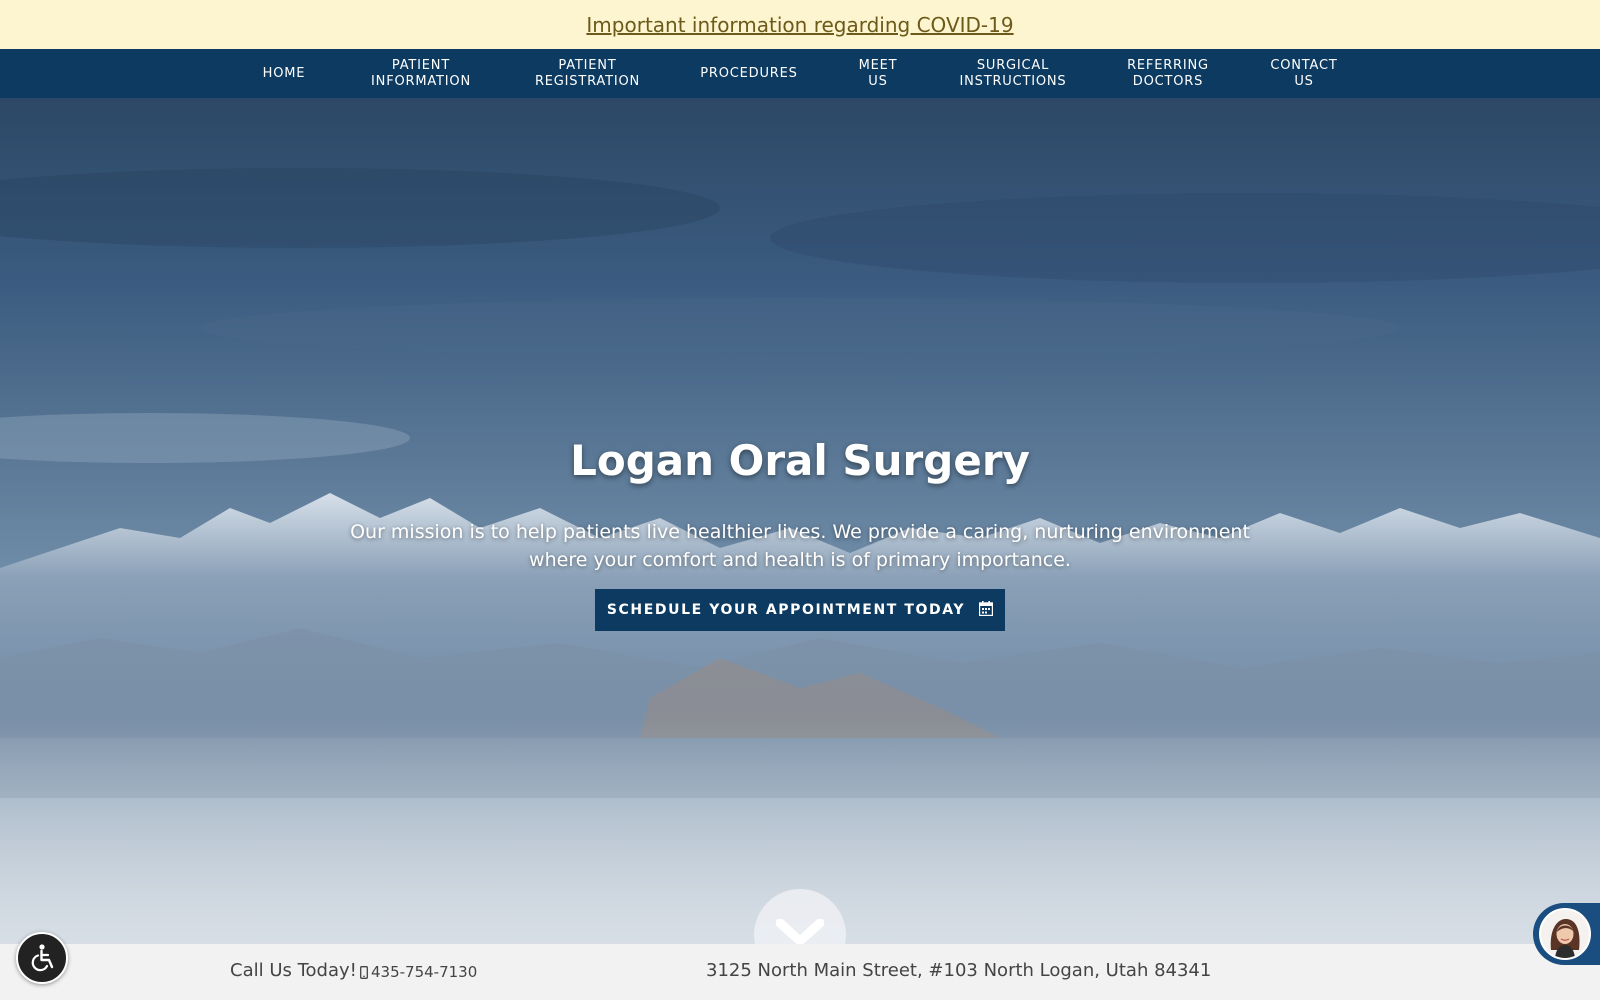 This screenshot has width=1600, height=1000. Describe the element at coordinates (1168, 73) in the screenshot. I see `nav-item-referring-doctors: REFERRING DOCTORS` at that location.